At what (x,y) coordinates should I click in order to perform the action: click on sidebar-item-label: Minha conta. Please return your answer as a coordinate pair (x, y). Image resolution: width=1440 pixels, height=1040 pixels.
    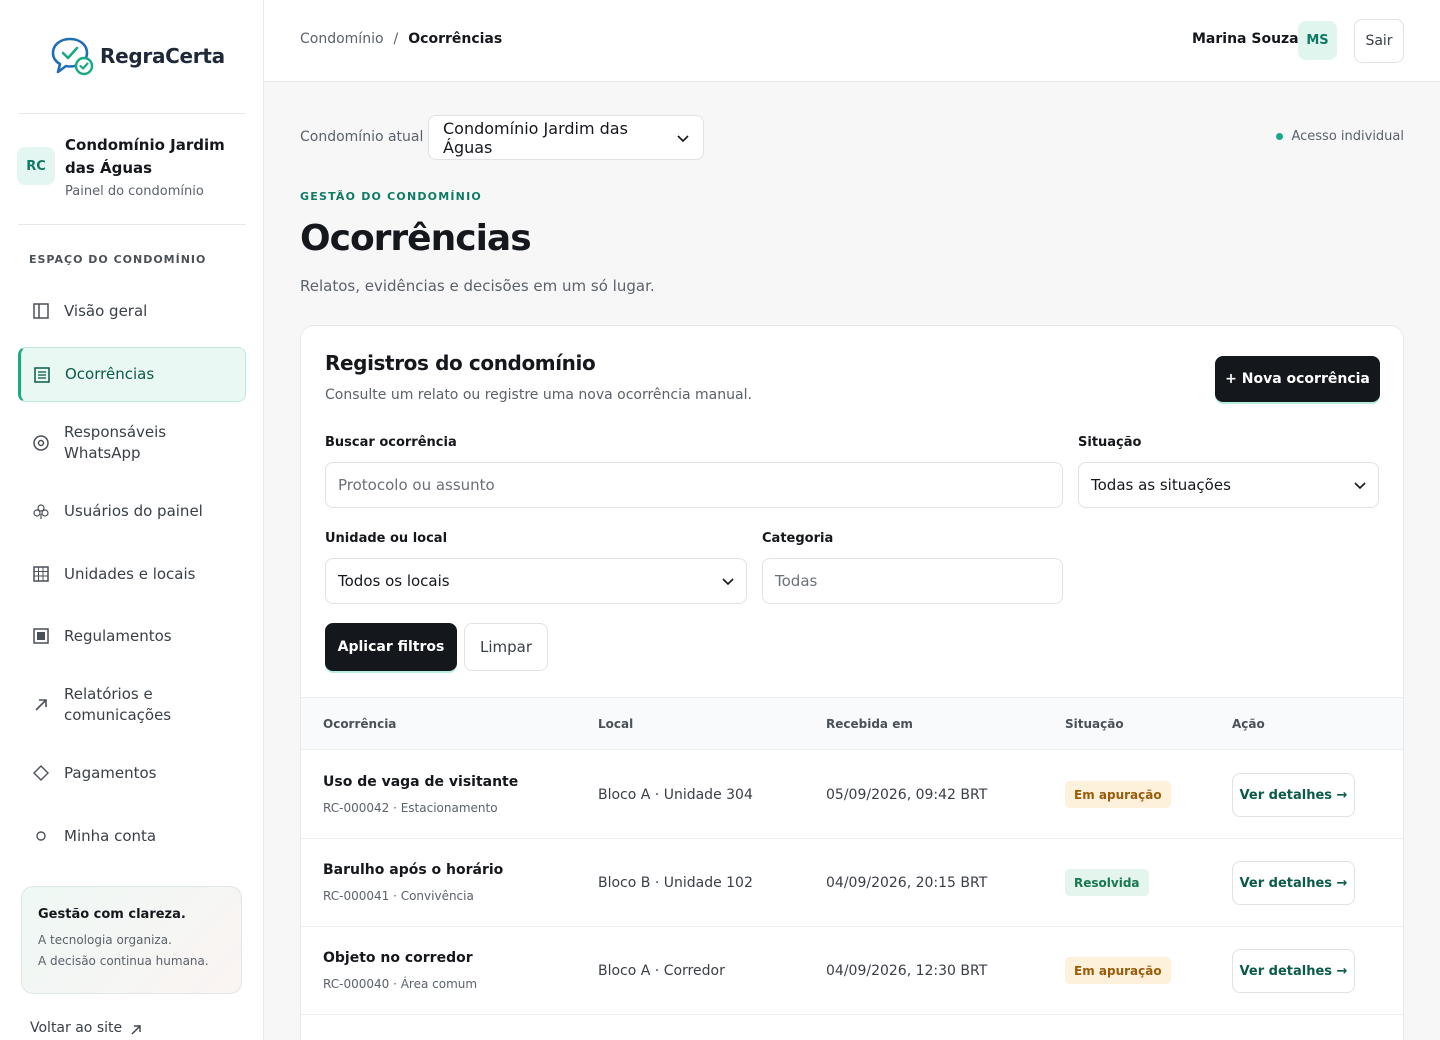
    Looking at the image, I should click on (110, 835).